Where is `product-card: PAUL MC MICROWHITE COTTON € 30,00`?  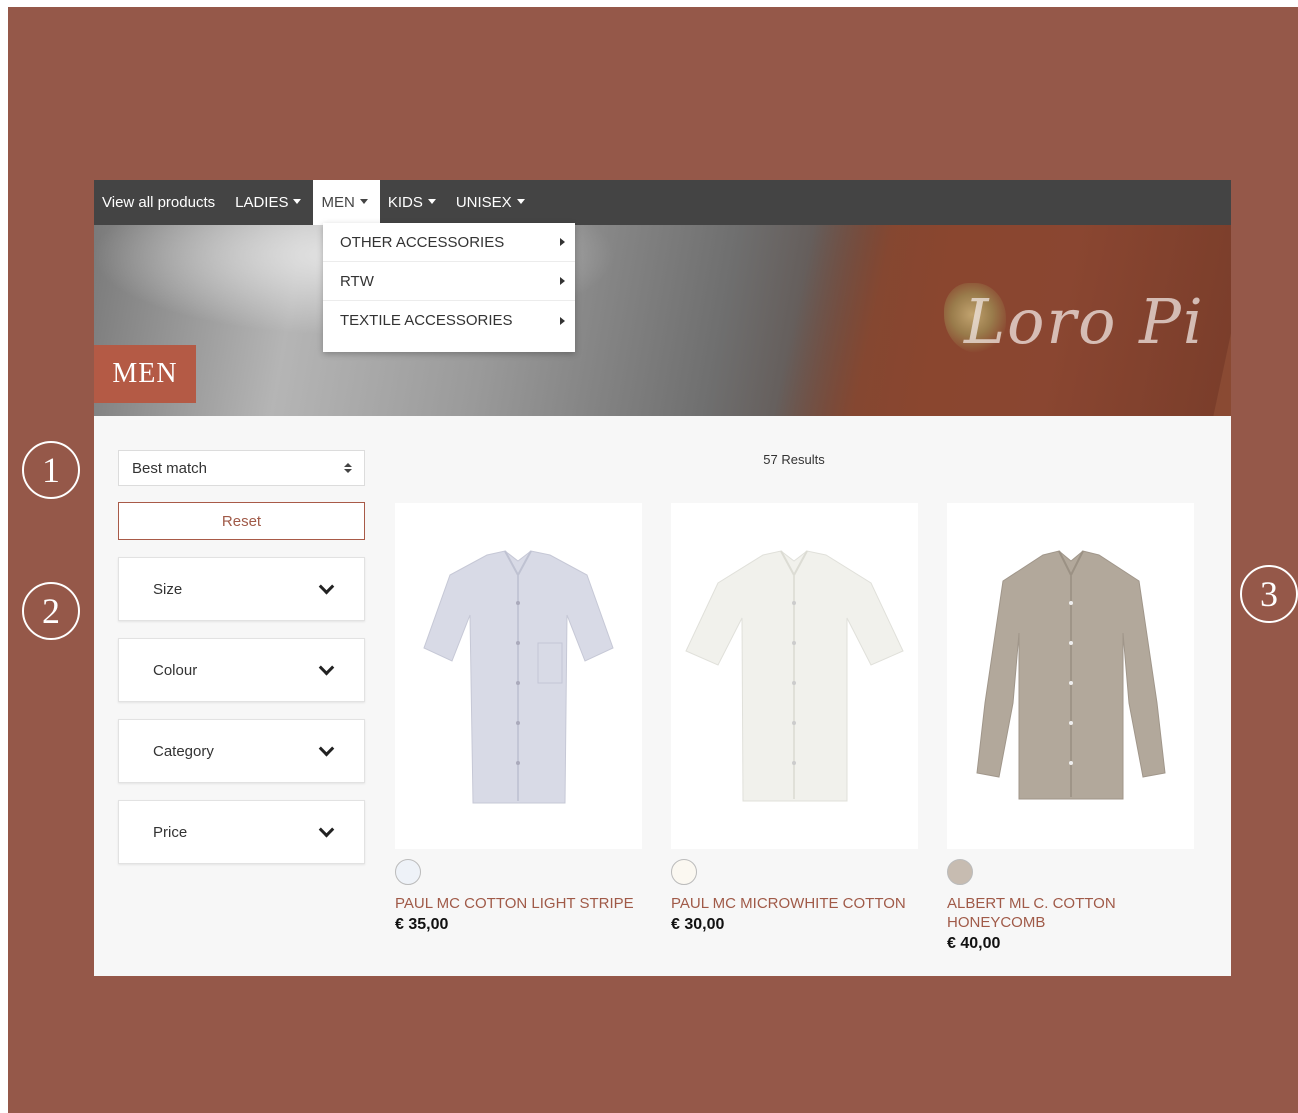 product-card: PAUL MC MICROWHITE COTTON € 30,00 is located at coordinates (794, 718).